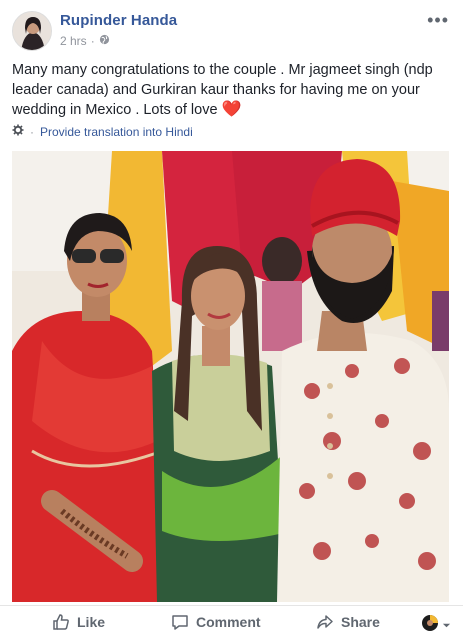  Describe the element at coordinates (118, 20) in the screenshot. I see `author-name: Rupinder Handa` at that location.